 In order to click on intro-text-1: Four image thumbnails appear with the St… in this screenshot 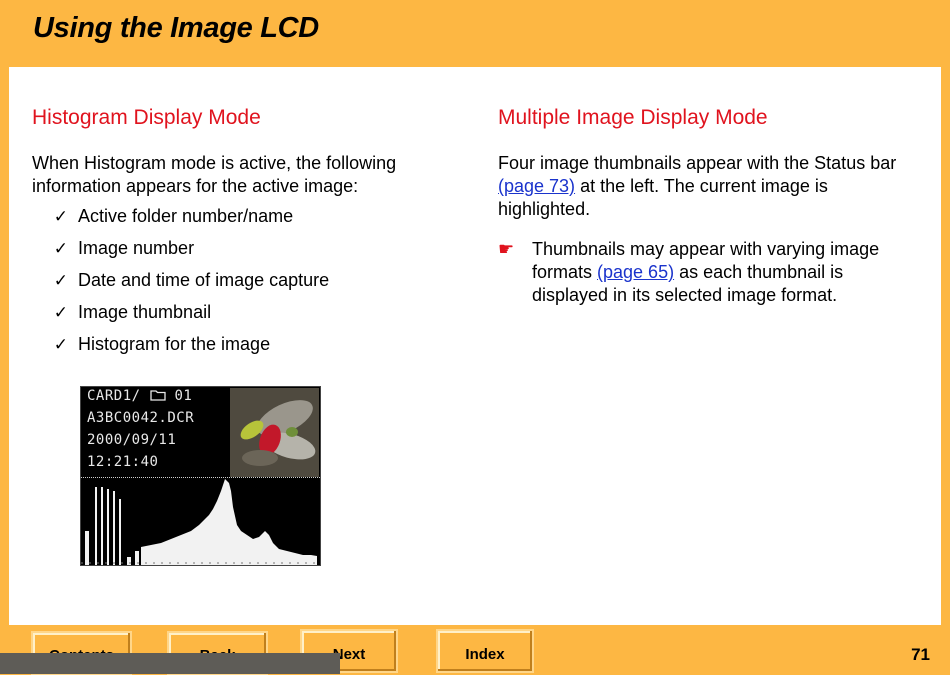, I will do `click(697, 163)`.